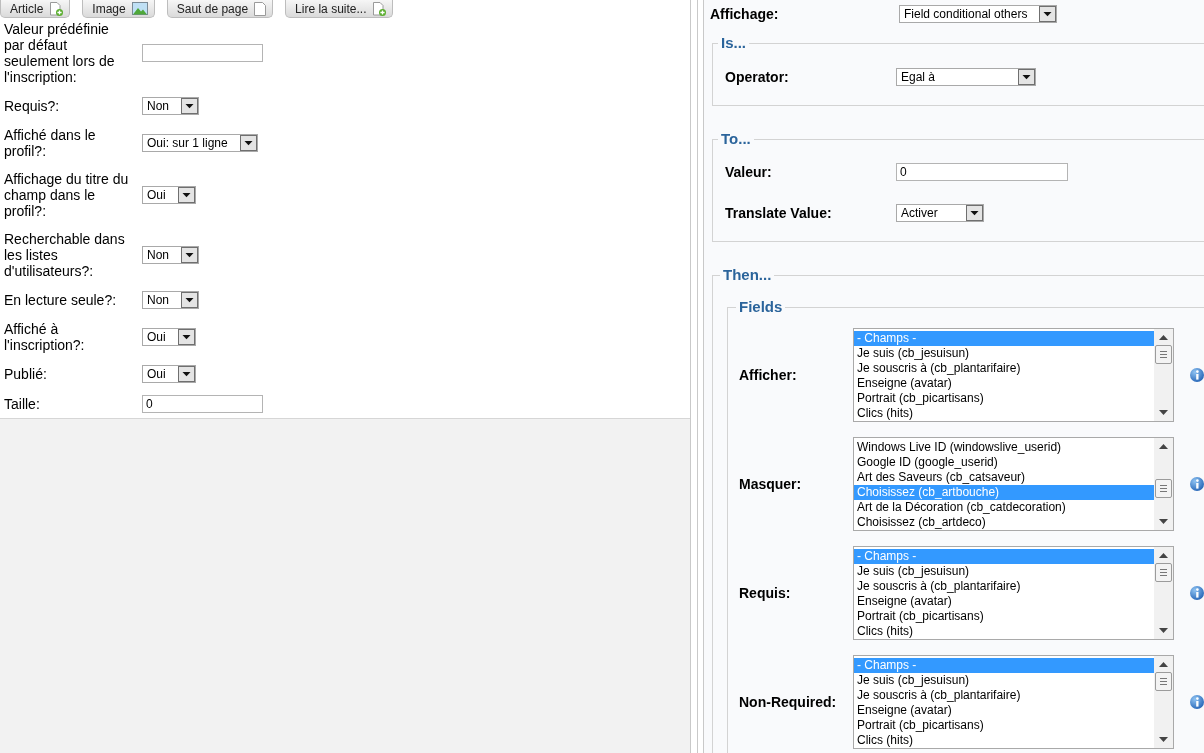 The image size is (1204, 753). What do you see at coordinates (778, 213) in the screenshot?
I see `field-label: Translate Value:` at bounding box center [778, 213].